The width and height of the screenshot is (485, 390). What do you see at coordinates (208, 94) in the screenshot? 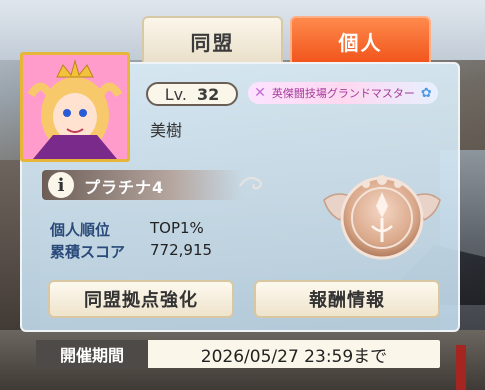
I see `level-value: 32` at bounding box center [208, 94].